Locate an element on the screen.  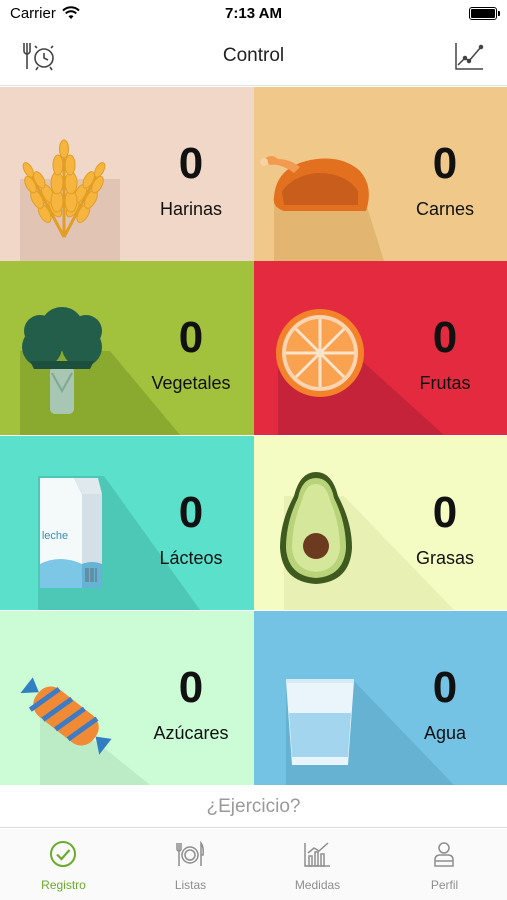
battery-icon is located at coordinates (484, 13).